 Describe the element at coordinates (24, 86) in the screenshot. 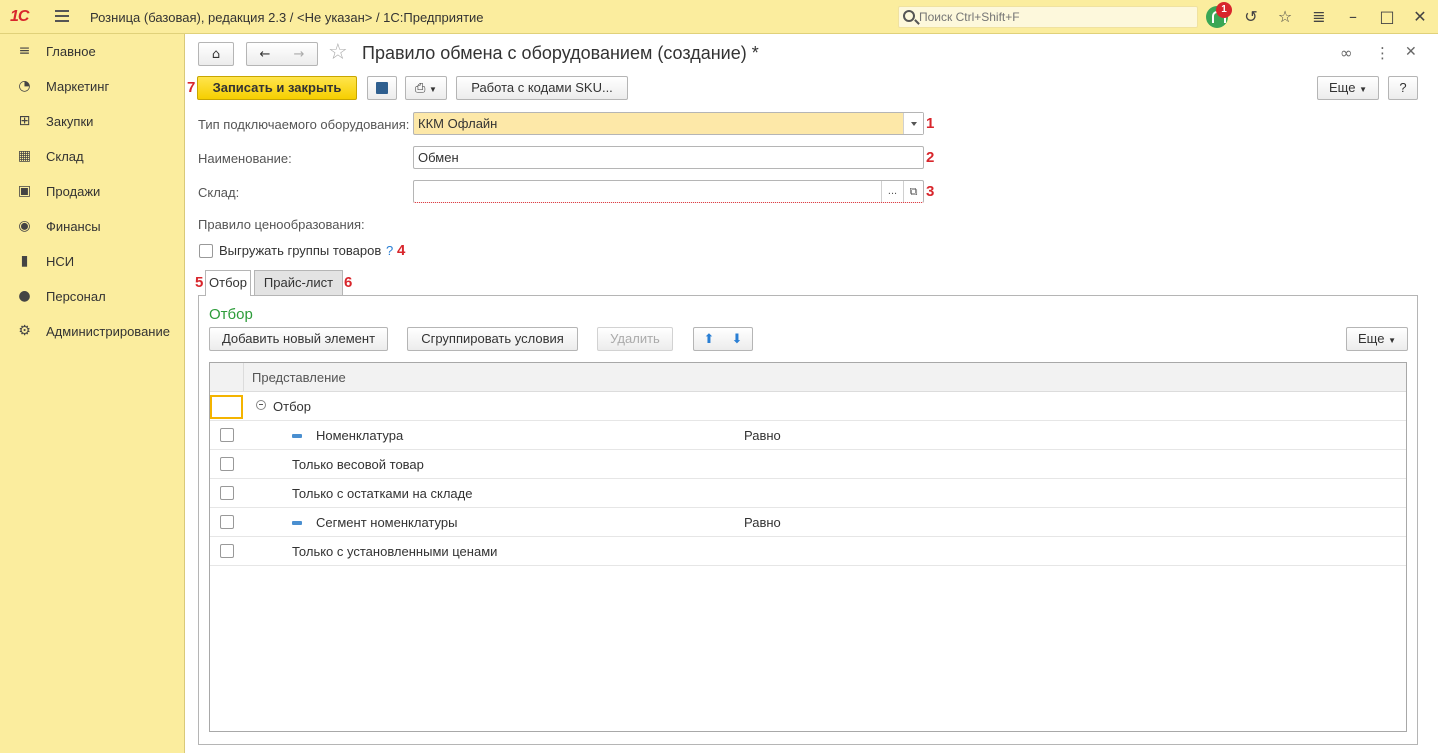

I see `pie-chart-icon: ◔` at that location.